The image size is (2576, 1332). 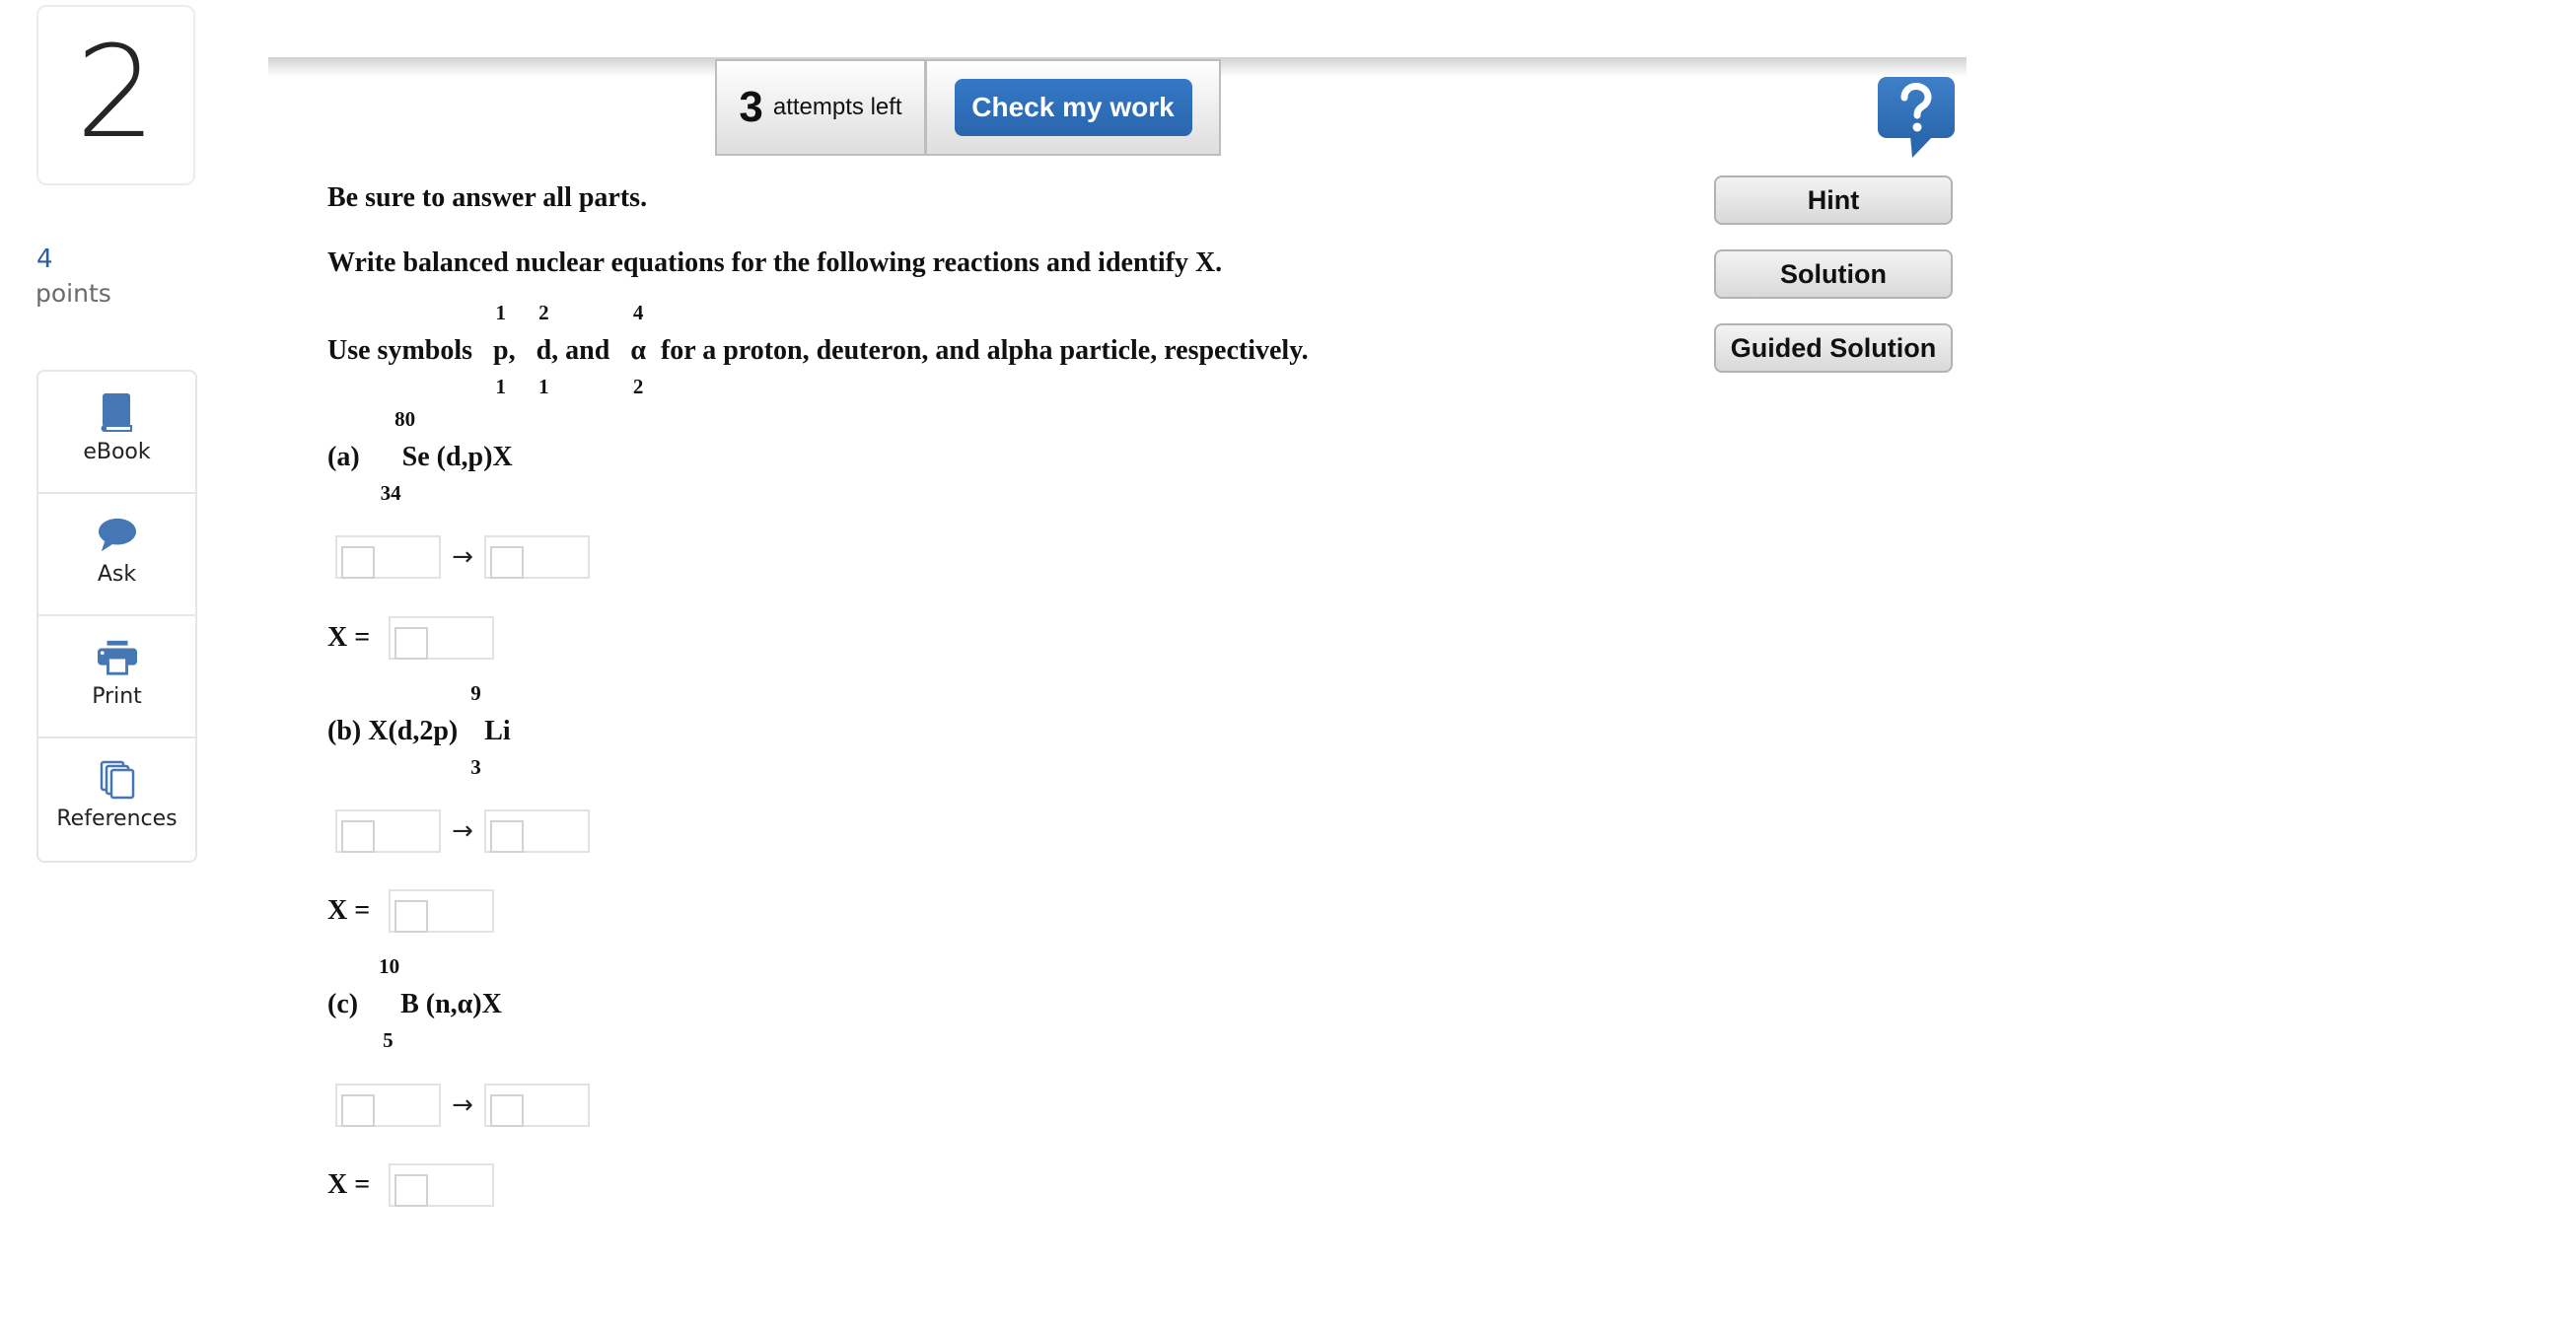 I want to click on part-a-reaction: (a) 80 Se 34 (d,p)X, so click(x=420, y=456).